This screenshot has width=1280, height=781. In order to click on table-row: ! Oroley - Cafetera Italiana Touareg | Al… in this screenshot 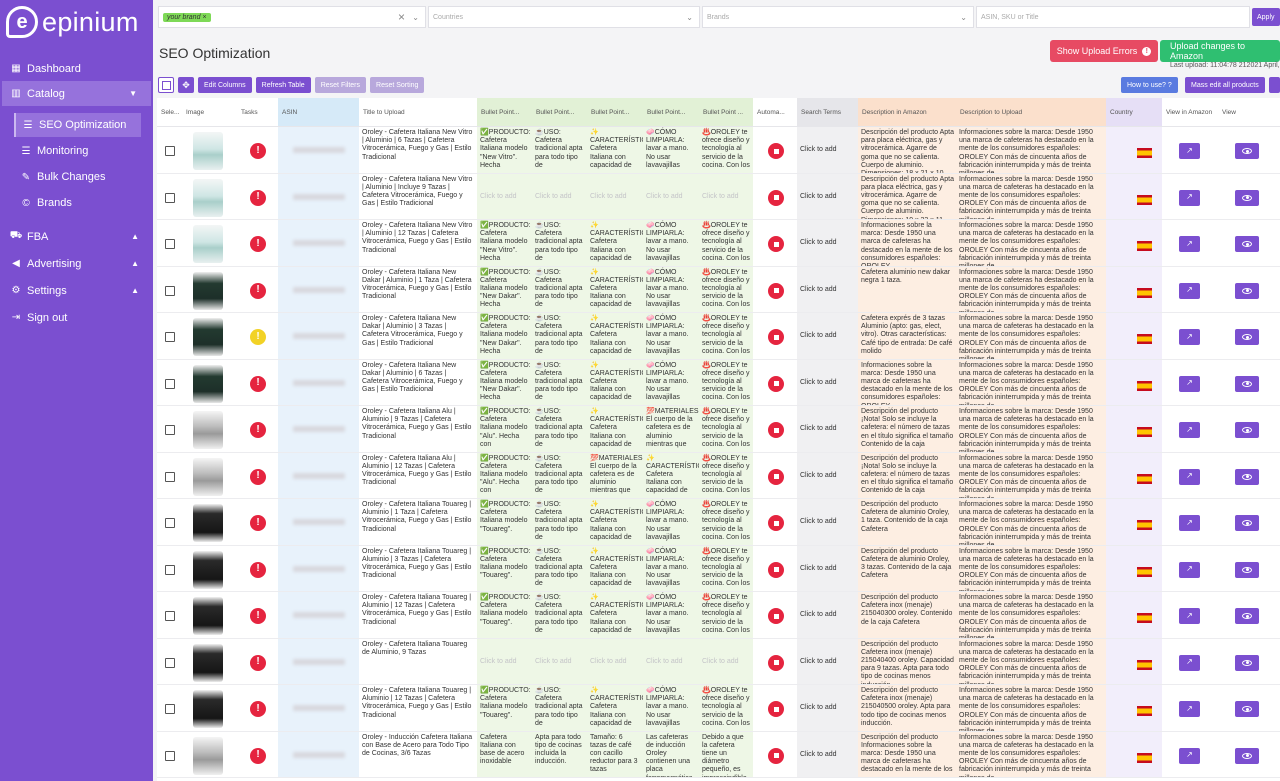, I will do `click(718, 522)`.